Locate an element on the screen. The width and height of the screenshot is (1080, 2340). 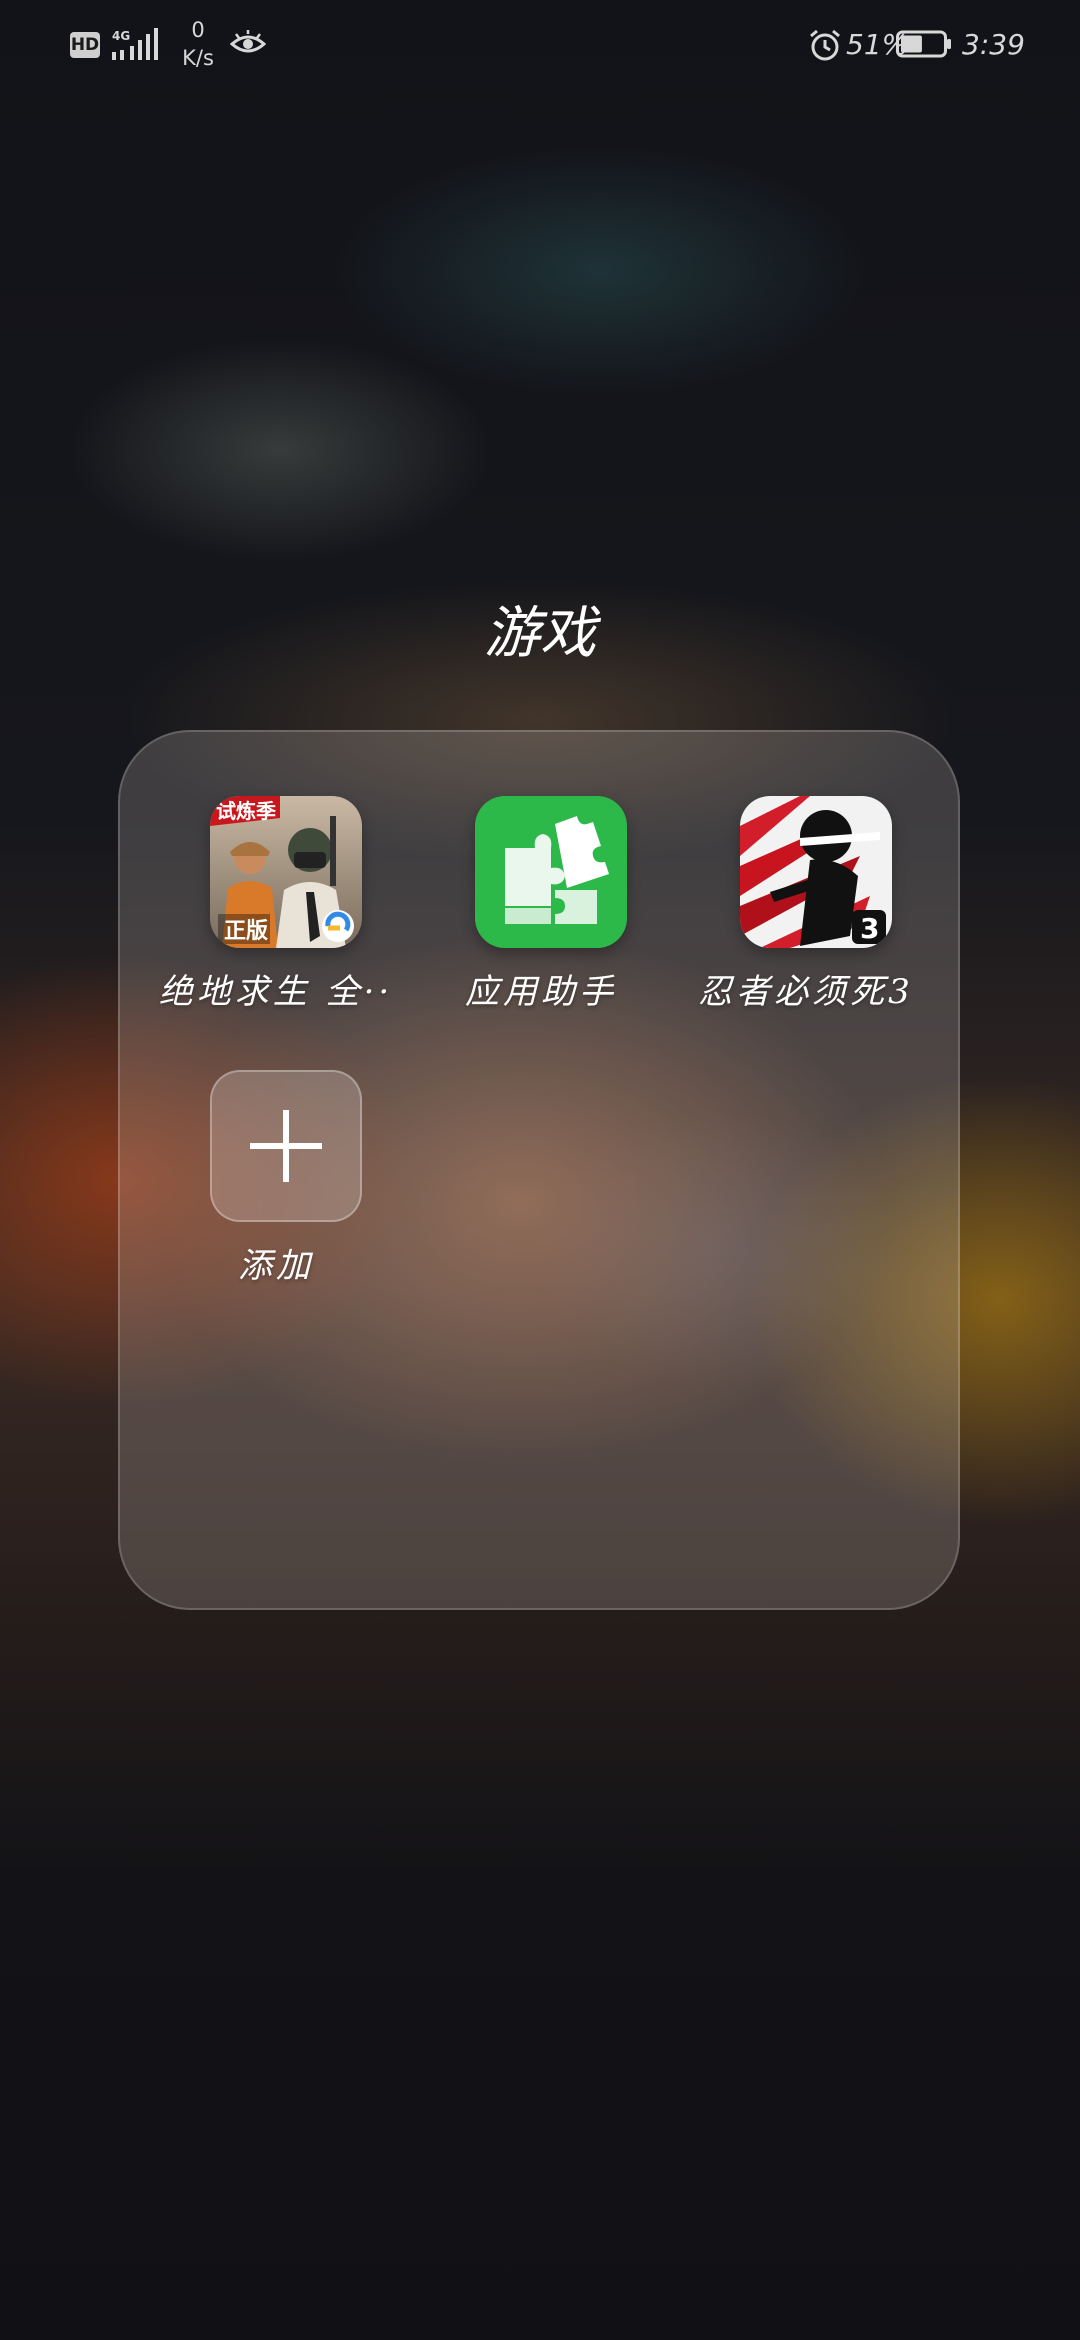
eye-comfort-icon is located at coordinates (248, 41).